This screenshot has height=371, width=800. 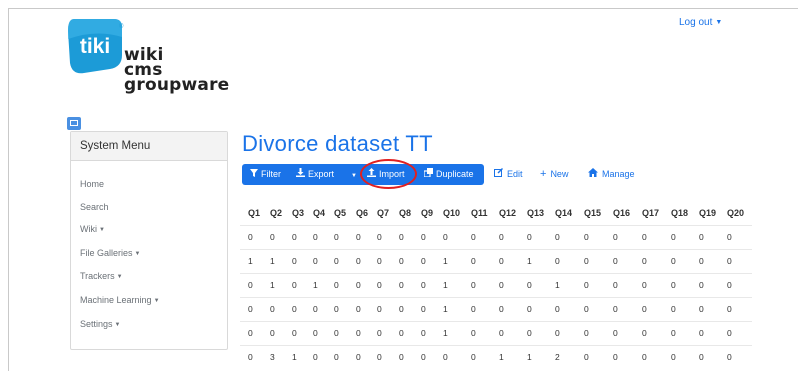 What do you see at coordinates (650, 213) in the screenshot?
I see `column-header: Q17` at bounding box center [650, 213].